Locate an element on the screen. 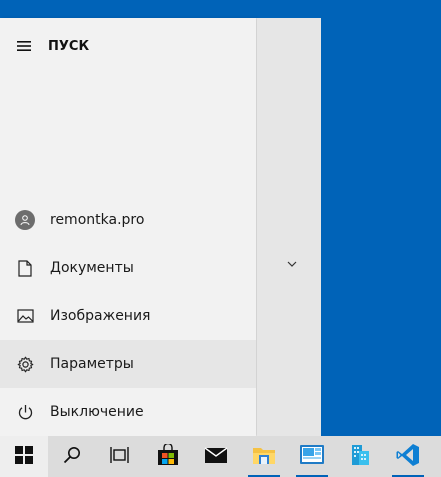 This screenshot has height=477, width=441. task-view-icon is located at coordinates (120, 457).